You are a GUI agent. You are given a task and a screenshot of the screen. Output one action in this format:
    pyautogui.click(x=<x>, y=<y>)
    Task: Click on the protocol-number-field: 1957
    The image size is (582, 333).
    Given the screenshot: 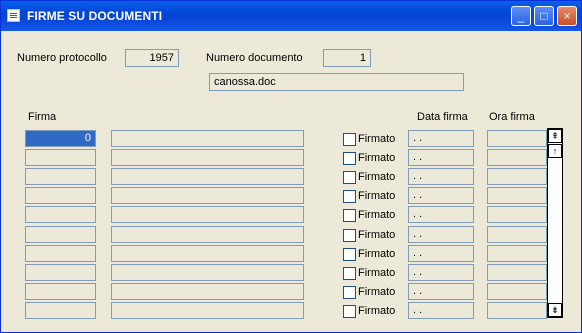 What is the action you would take?
    pyautogui.click(x=152, y=58)
    